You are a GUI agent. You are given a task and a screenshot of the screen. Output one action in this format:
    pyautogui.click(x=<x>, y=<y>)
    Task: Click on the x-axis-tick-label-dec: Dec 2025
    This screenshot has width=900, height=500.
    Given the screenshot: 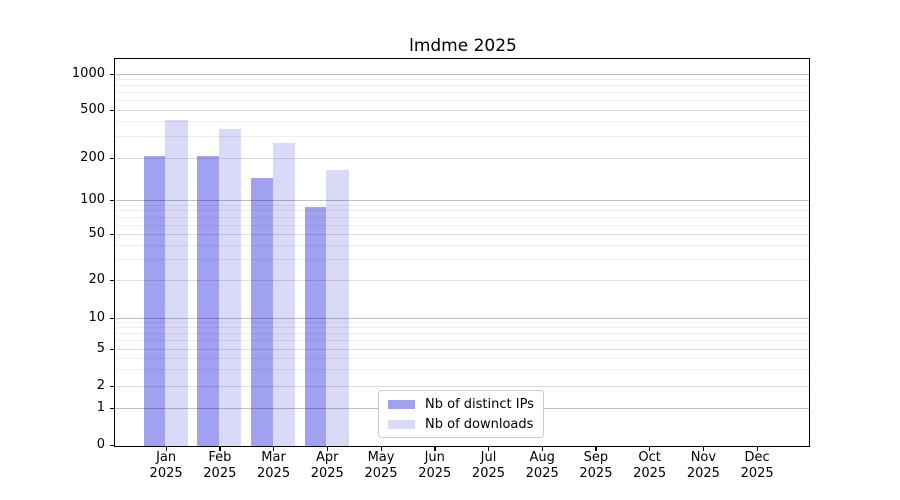 What is the action you would take?
    pyautogui.click(x=757, y=465)
    